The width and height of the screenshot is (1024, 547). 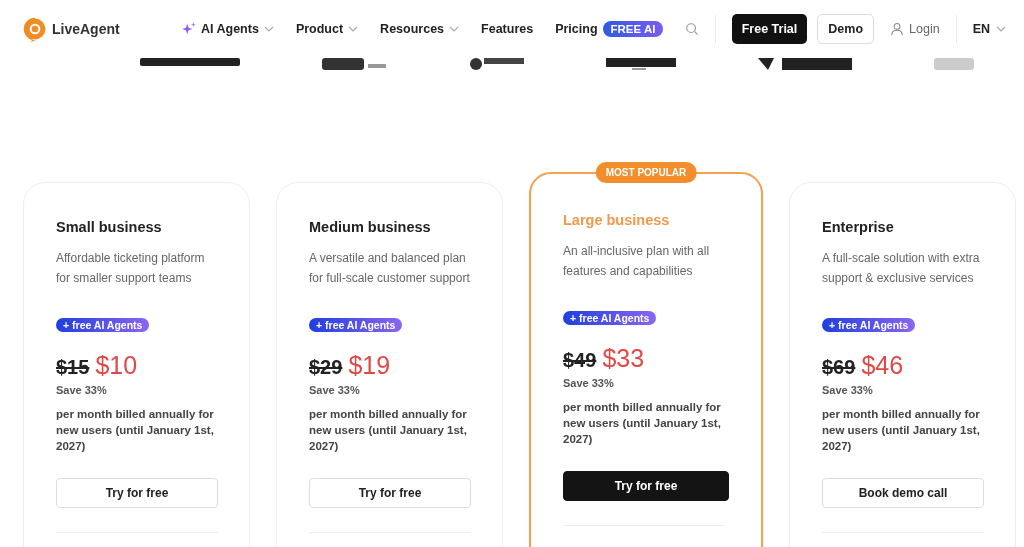 I want to click on nav-link: Product, so click(x=327, y=29).